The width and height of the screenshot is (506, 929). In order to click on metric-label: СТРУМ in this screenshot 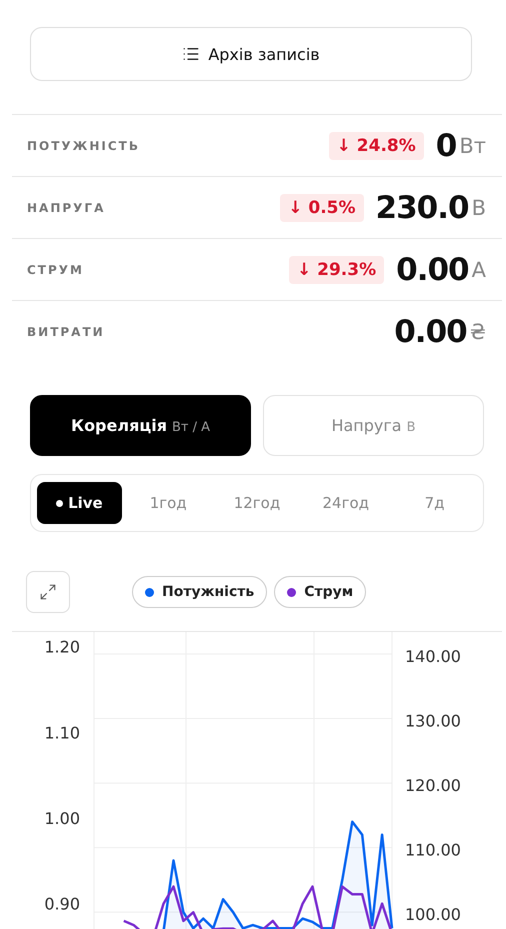, I will do `click(56, 269)`.